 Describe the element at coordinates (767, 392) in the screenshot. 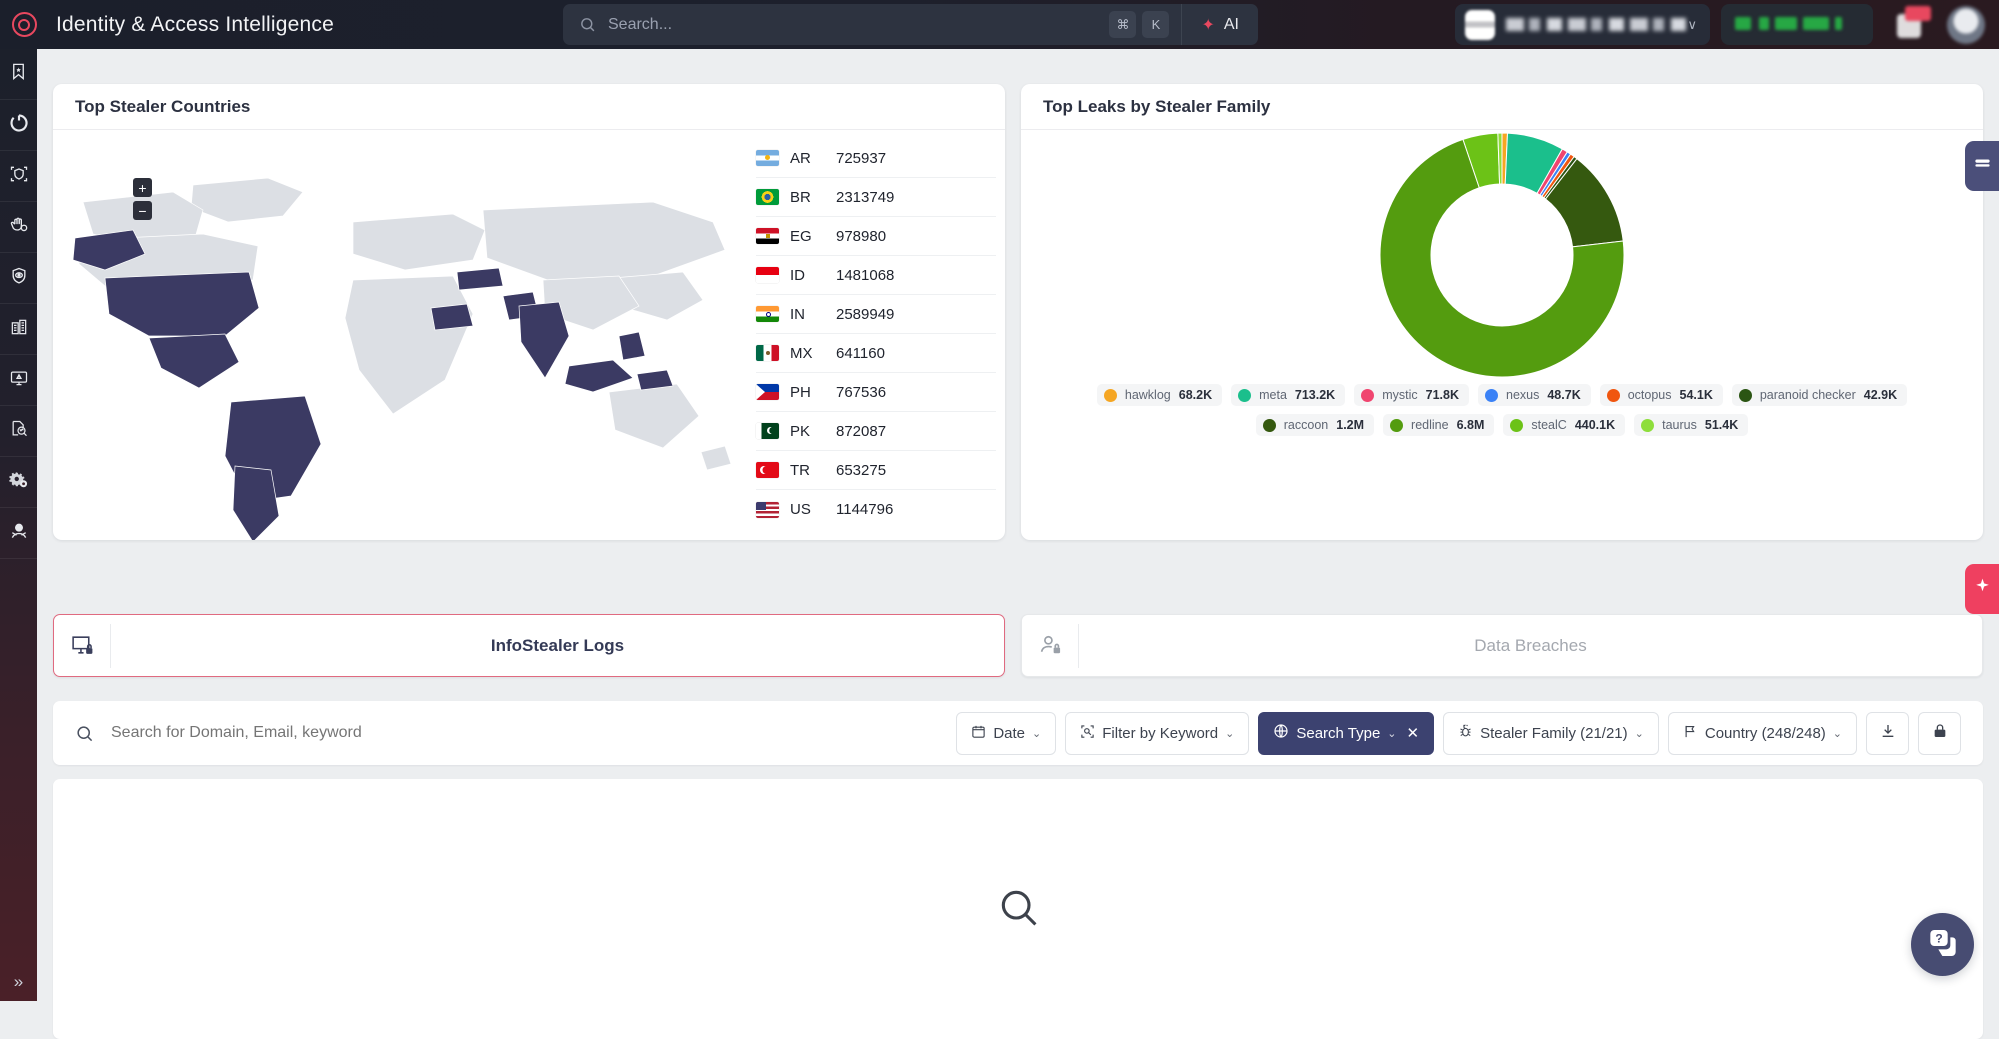

I see `flag-icon-ph` at that location.